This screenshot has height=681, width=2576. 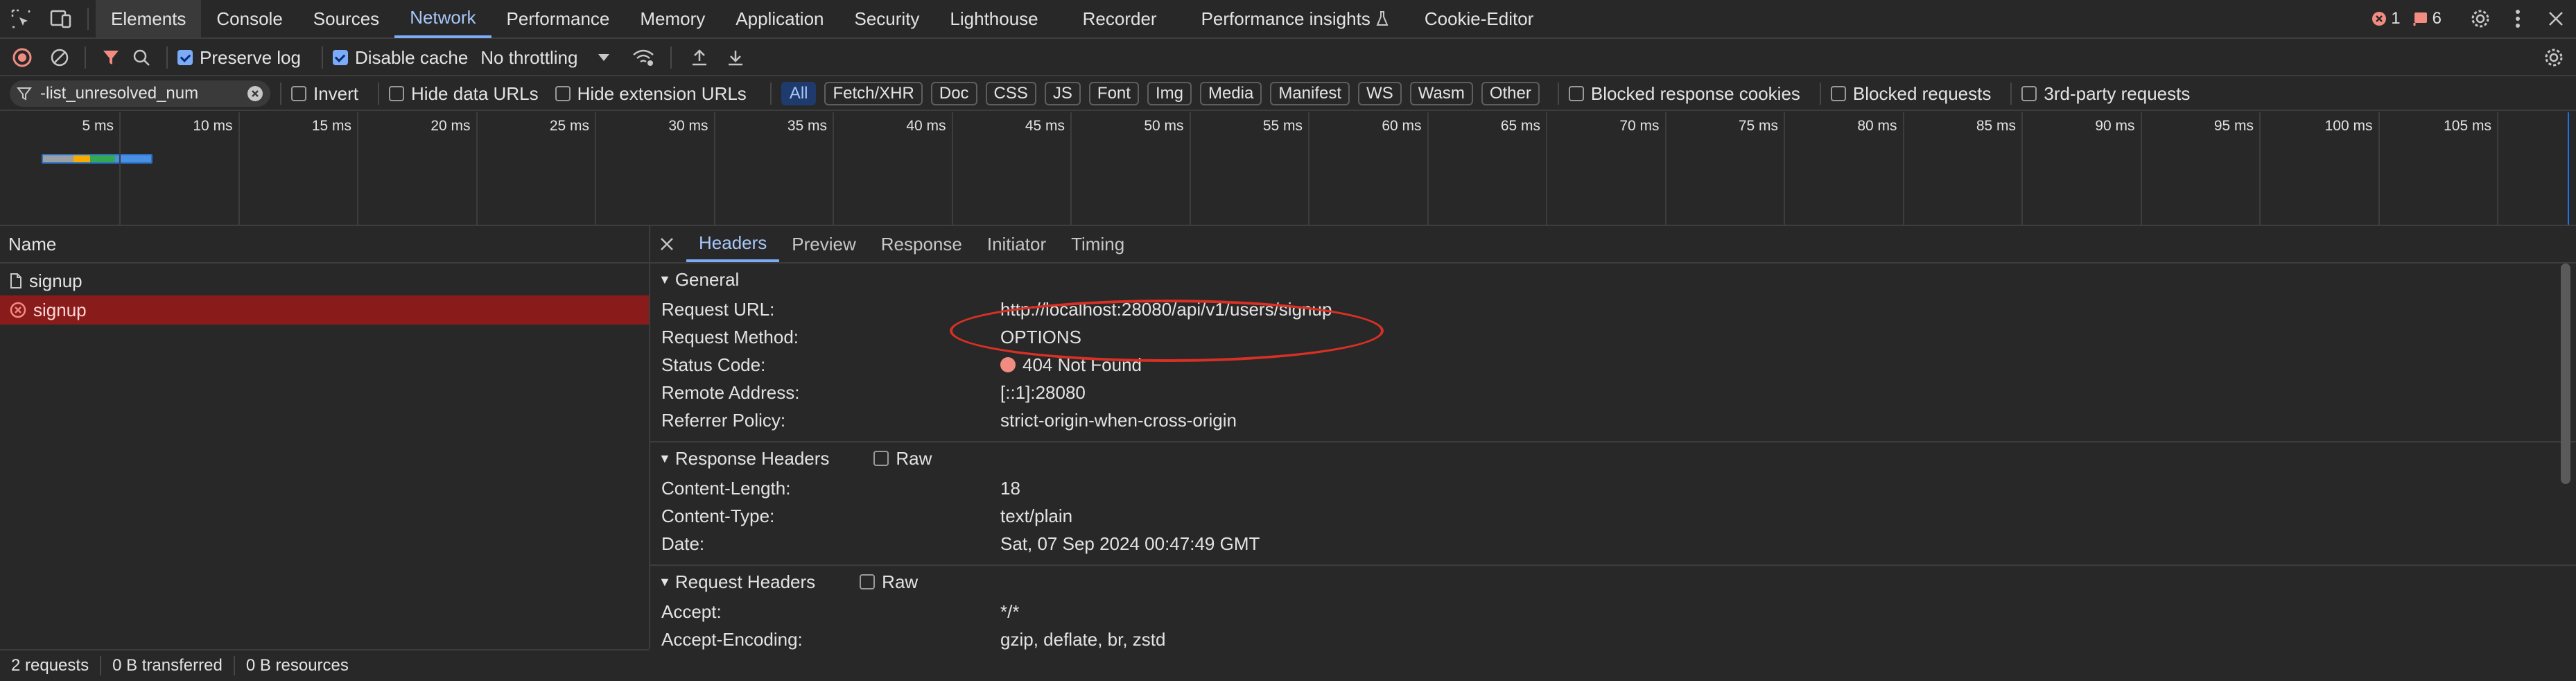 I want to click on clear-filter-icon, so click(x=255, y=93).